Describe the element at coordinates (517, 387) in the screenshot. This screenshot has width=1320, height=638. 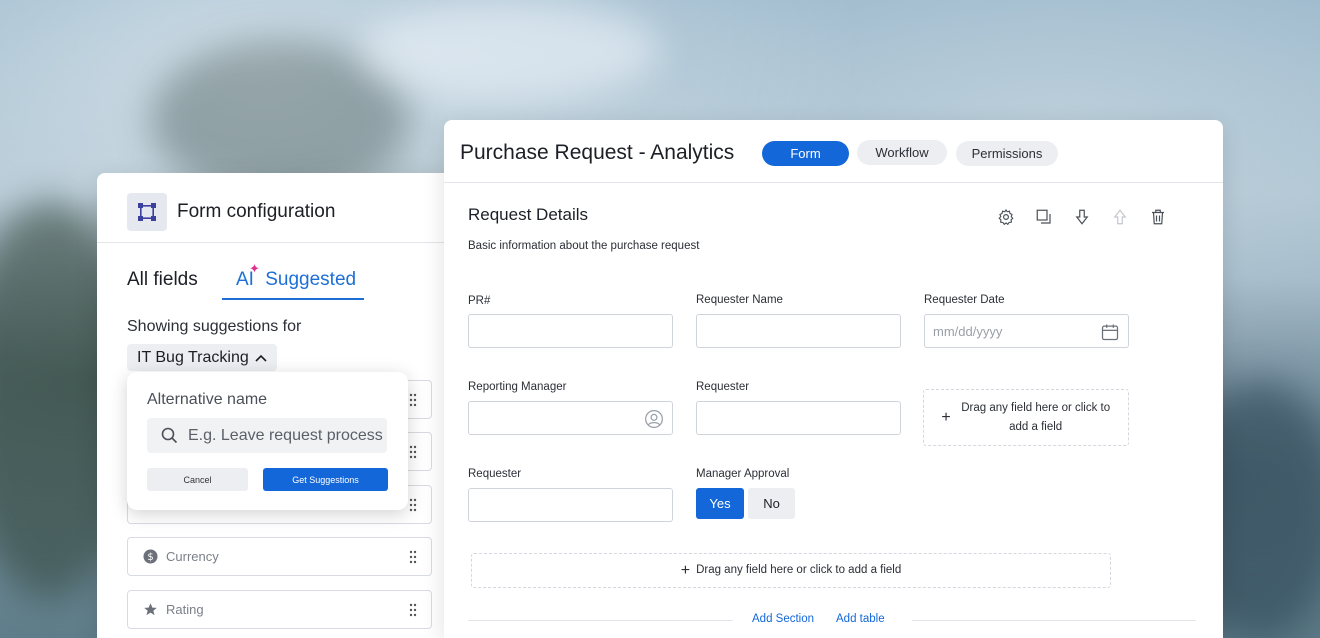
I see `field-label-reporting-manager: Reporting Manager` at that location.